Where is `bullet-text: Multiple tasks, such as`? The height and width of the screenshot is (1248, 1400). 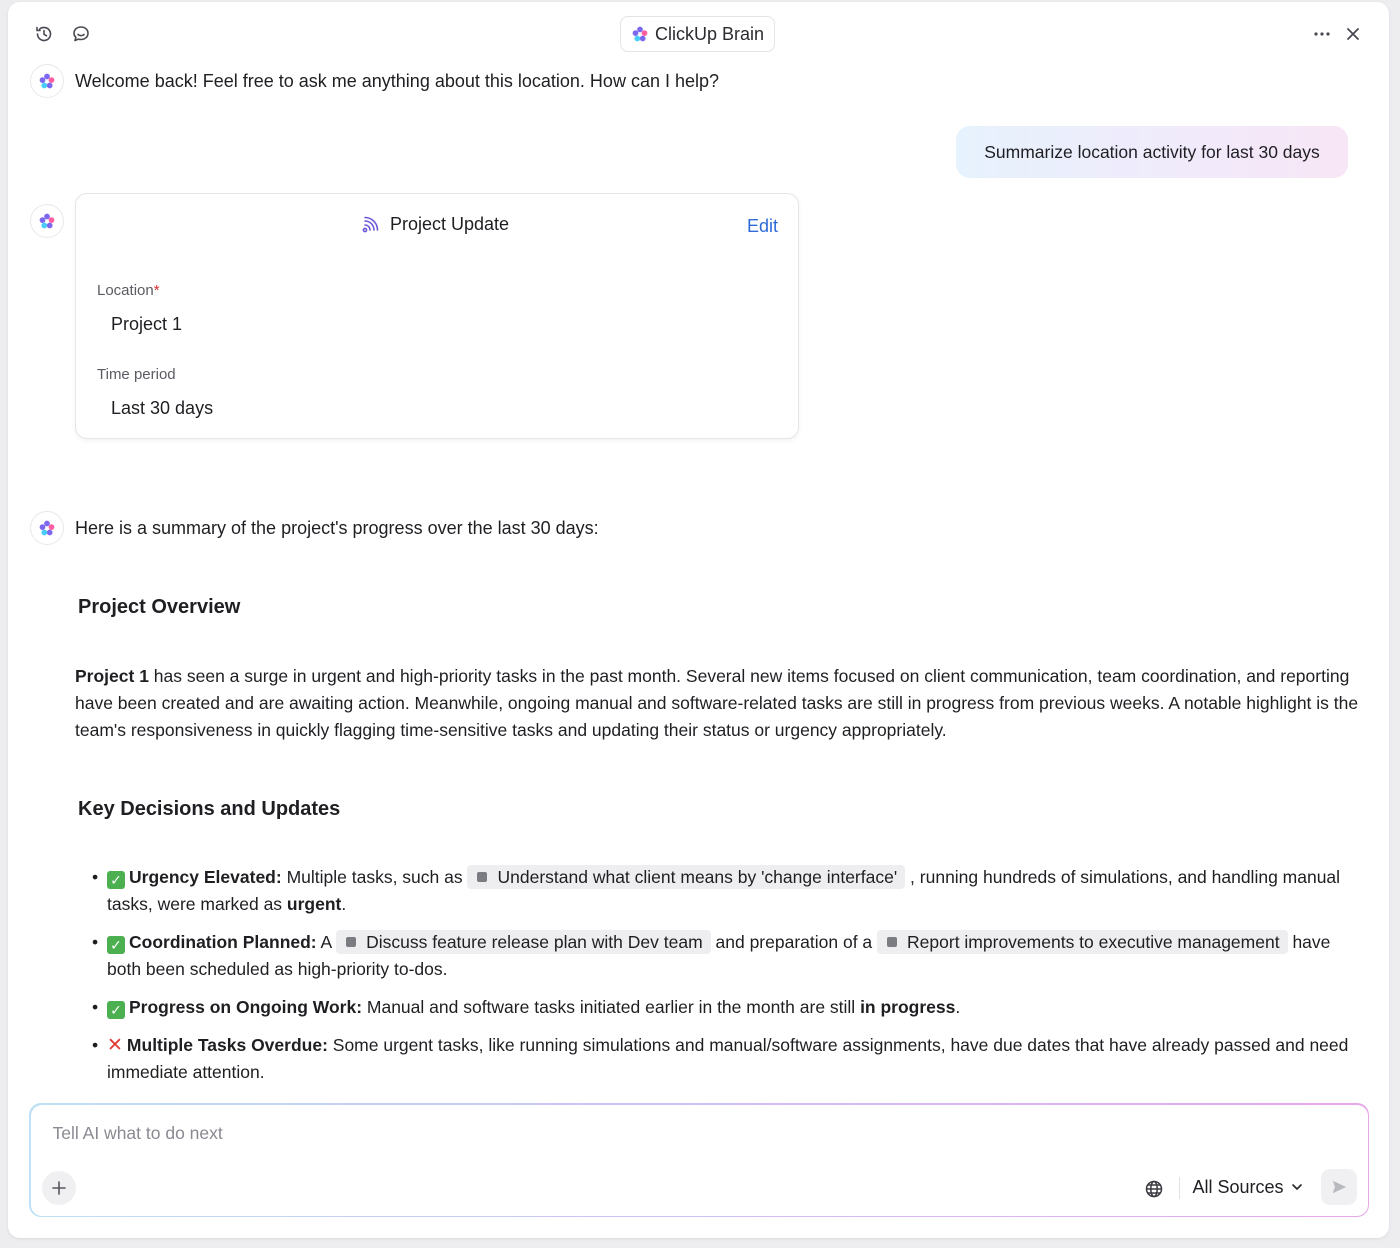 bullet-text: Multiple tasks, such as is located at coordinates (374, 877).